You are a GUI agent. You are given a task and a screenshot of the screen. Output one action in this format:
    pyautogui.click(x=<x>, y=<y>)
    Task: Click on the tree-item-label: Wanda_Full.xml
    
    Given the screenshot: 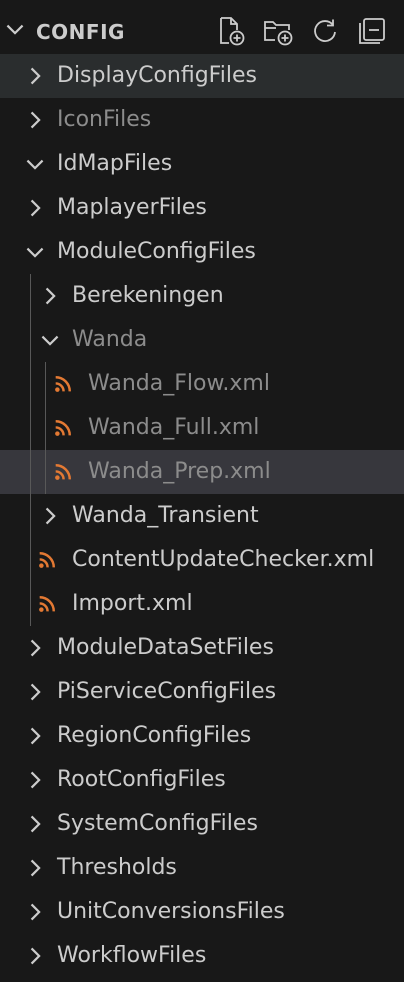 What is the action you would take?
    pyautogui.click(x=174, y=427)
    